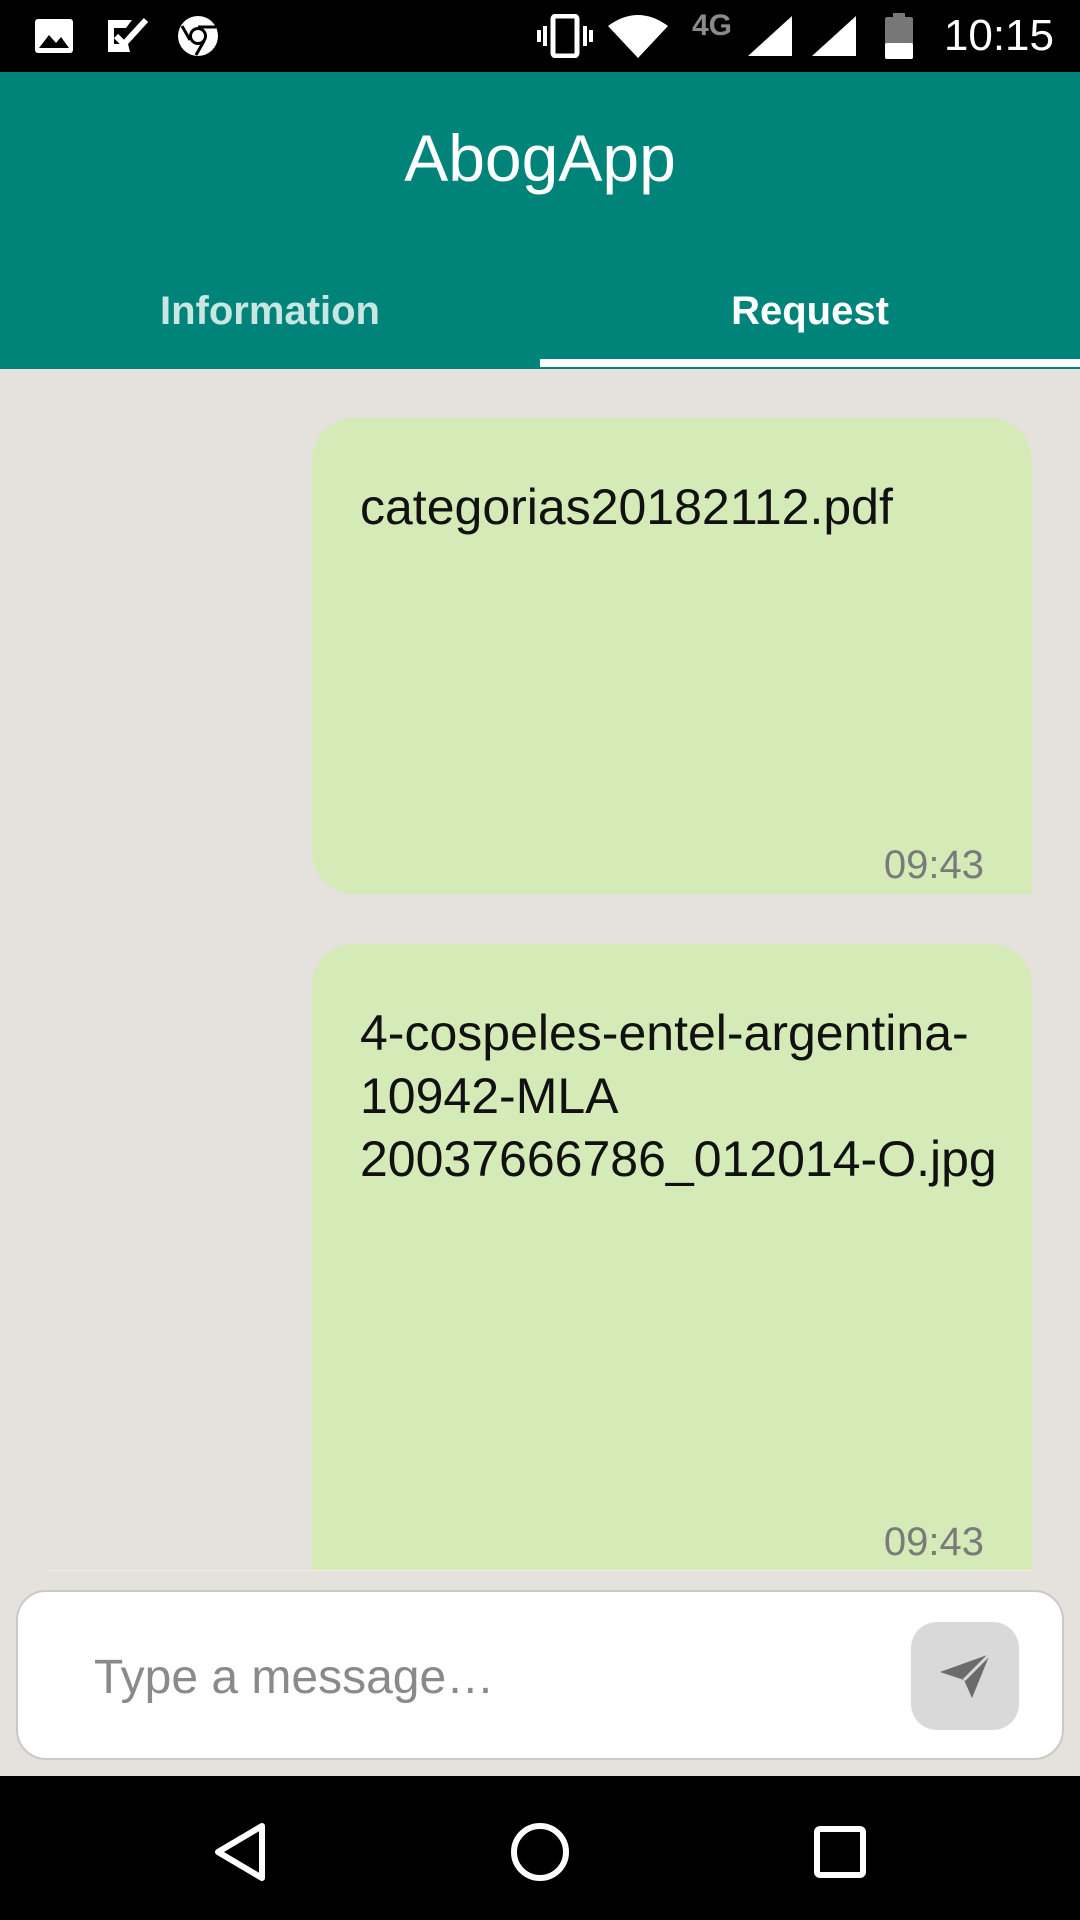 The width and height of the screenshot is (1080, 1920). I want to click on task-check-icon, so click(128, 36).